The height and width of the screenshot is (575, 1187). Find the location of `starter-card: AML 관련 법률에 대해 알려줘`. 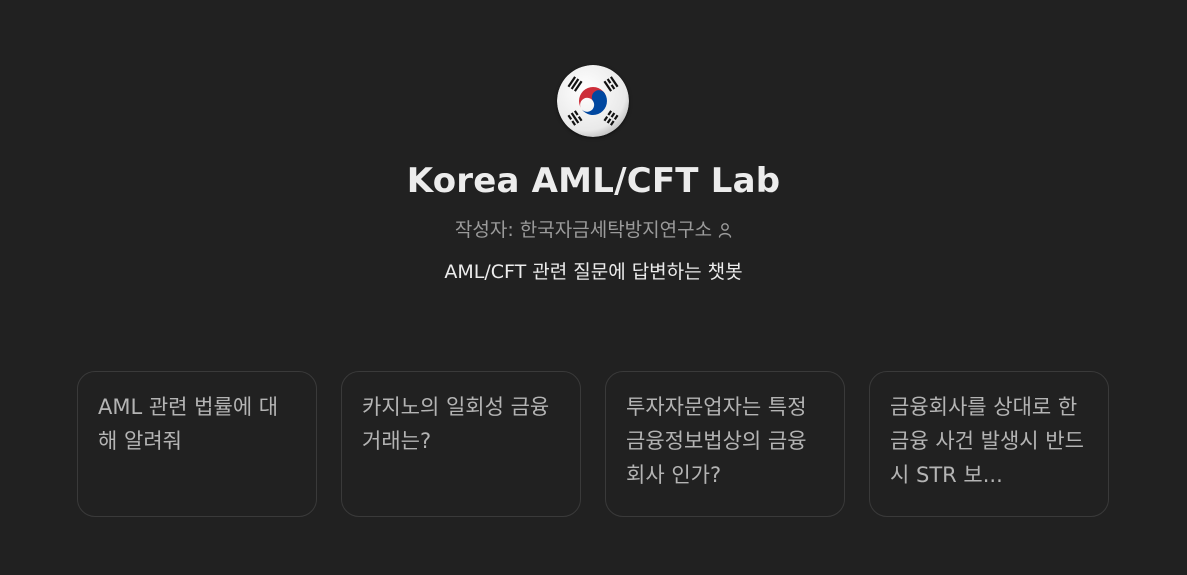

starter-card: AML 관련 법률에 대해 알려줘 is located at coordinates (197, 444).